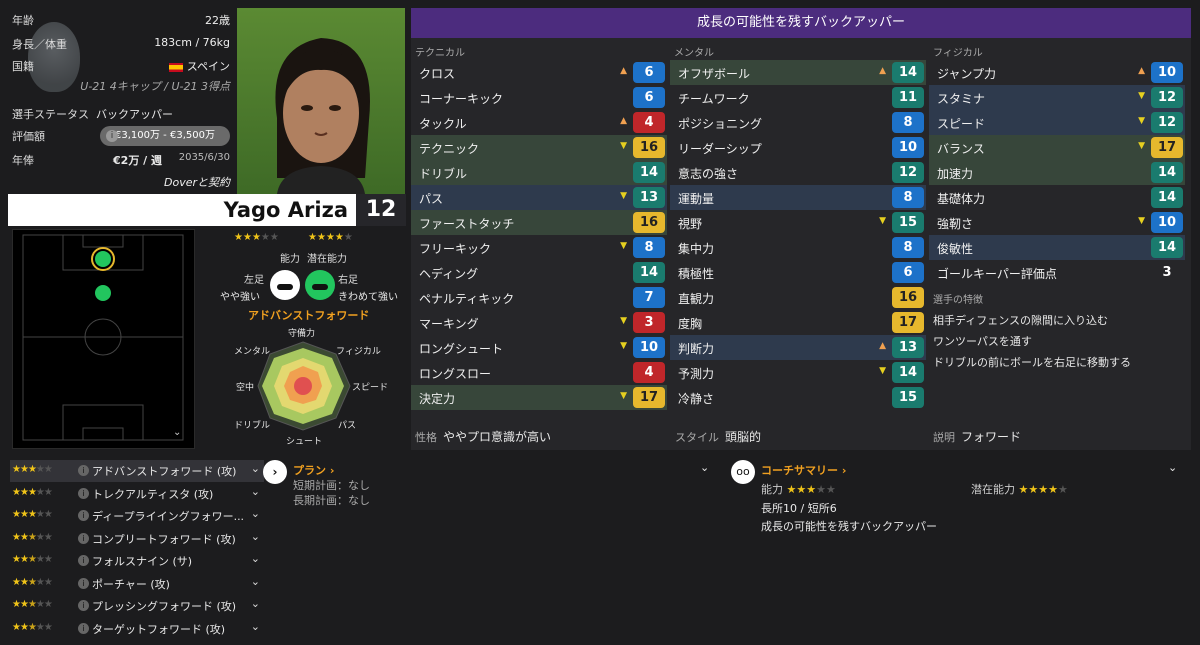  I want to click on attribute-name: ジャンプ力, so click(967, 74).